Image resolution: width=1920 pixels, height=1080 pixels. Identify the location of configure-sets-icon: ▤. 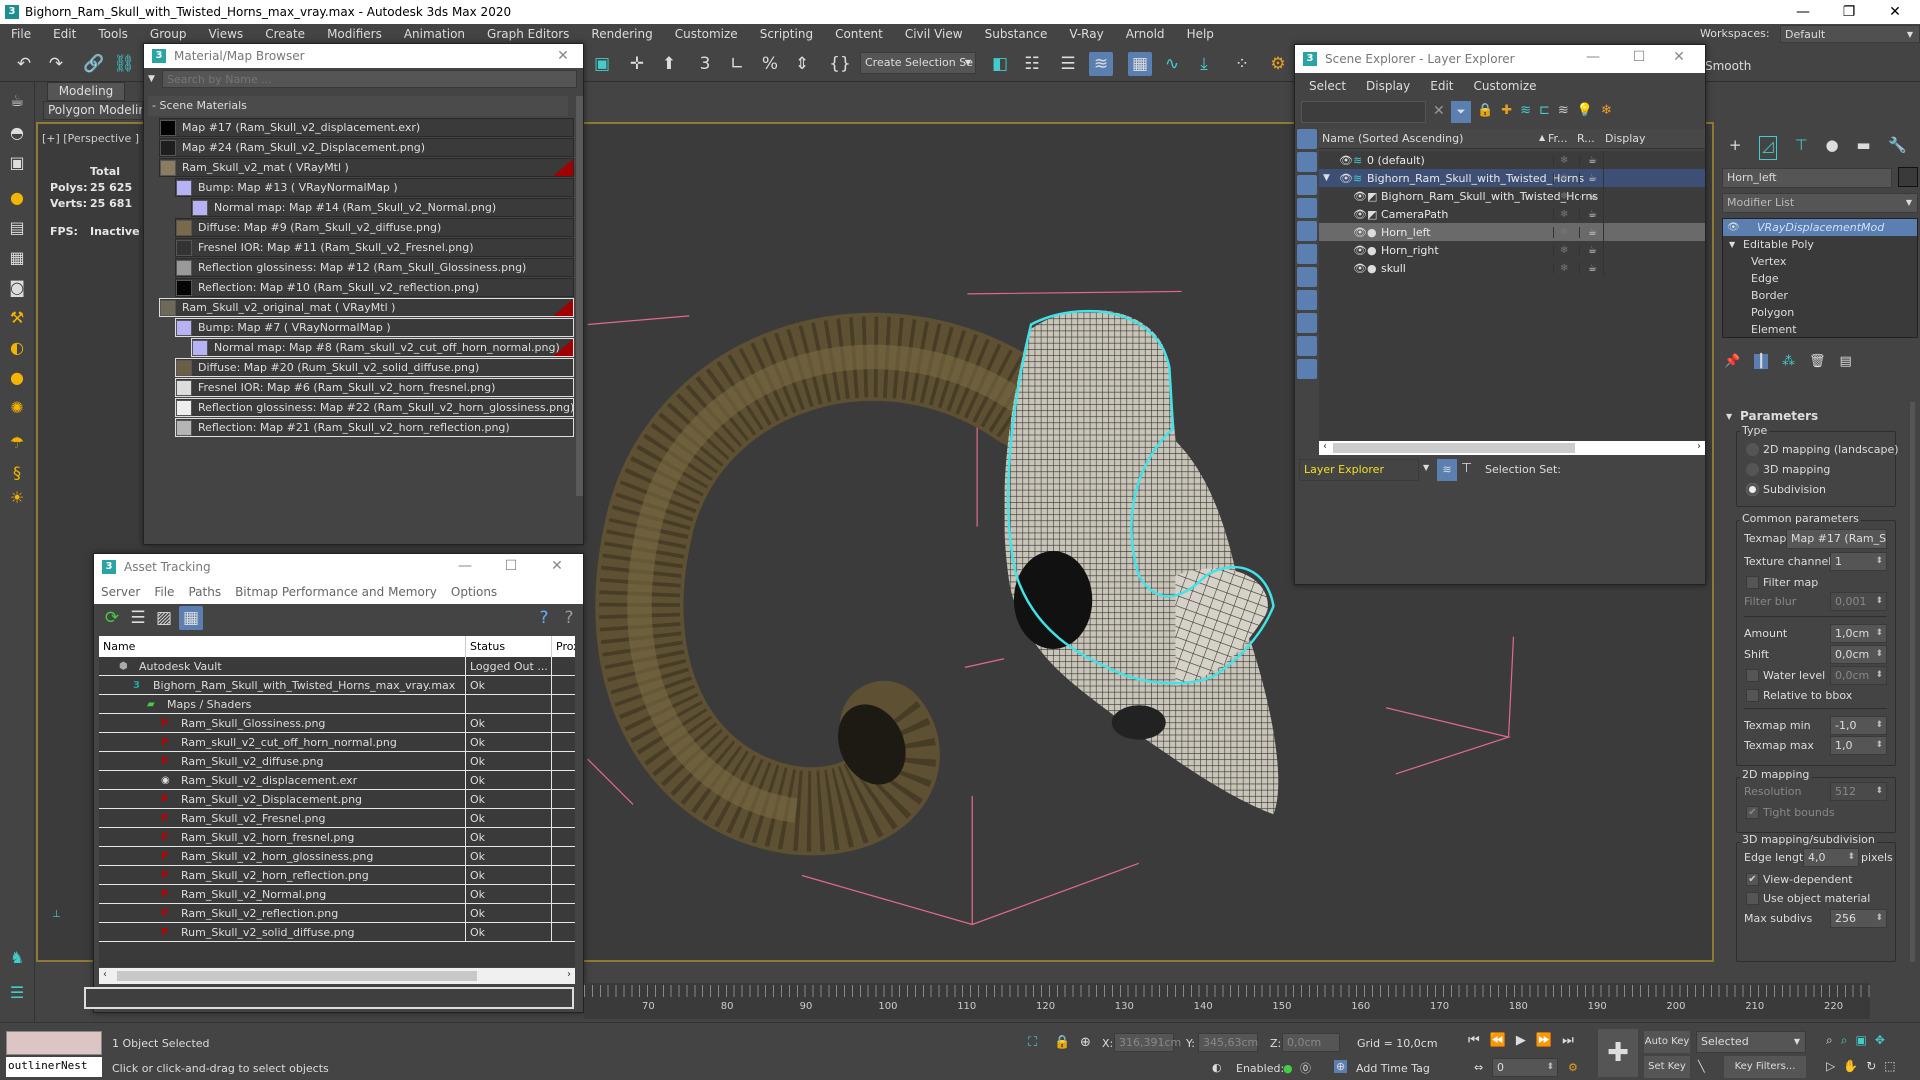
(1846, 361).